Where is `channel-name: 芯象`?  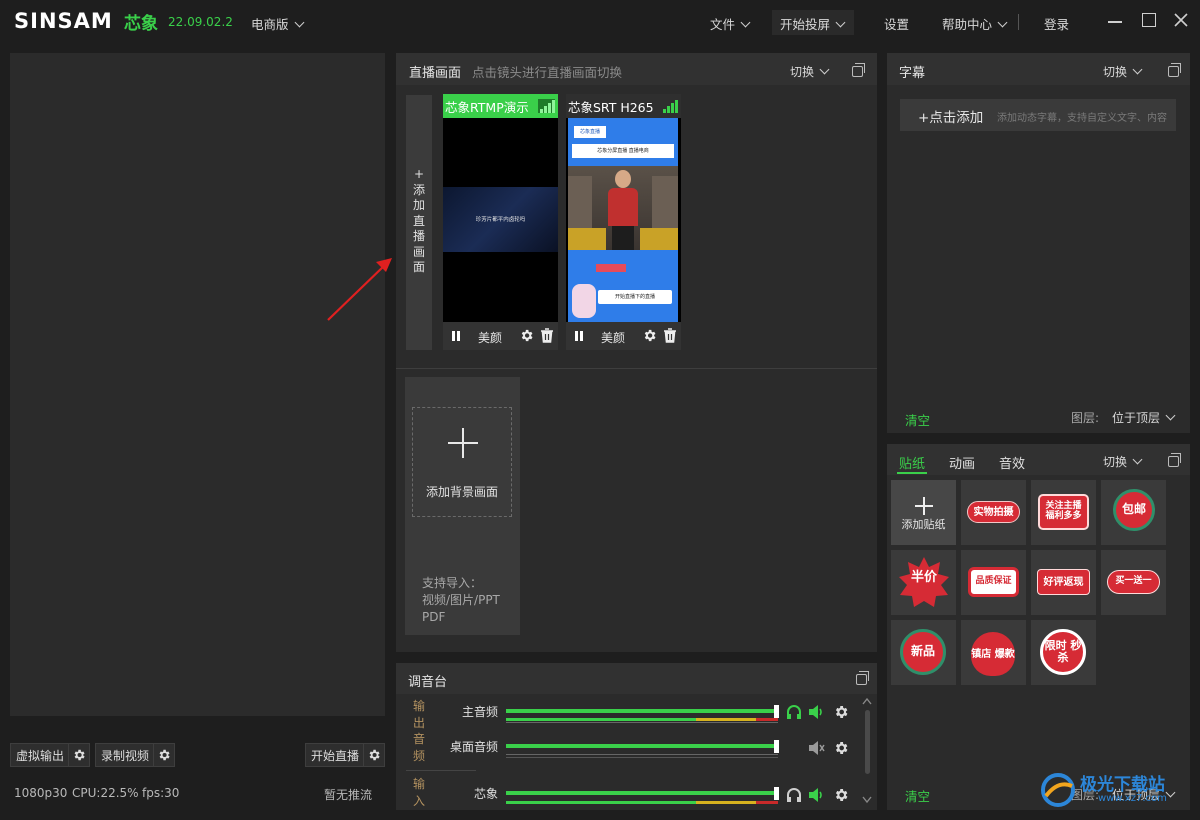
channel-name: 芯象 is located at coordinates (485, 794).